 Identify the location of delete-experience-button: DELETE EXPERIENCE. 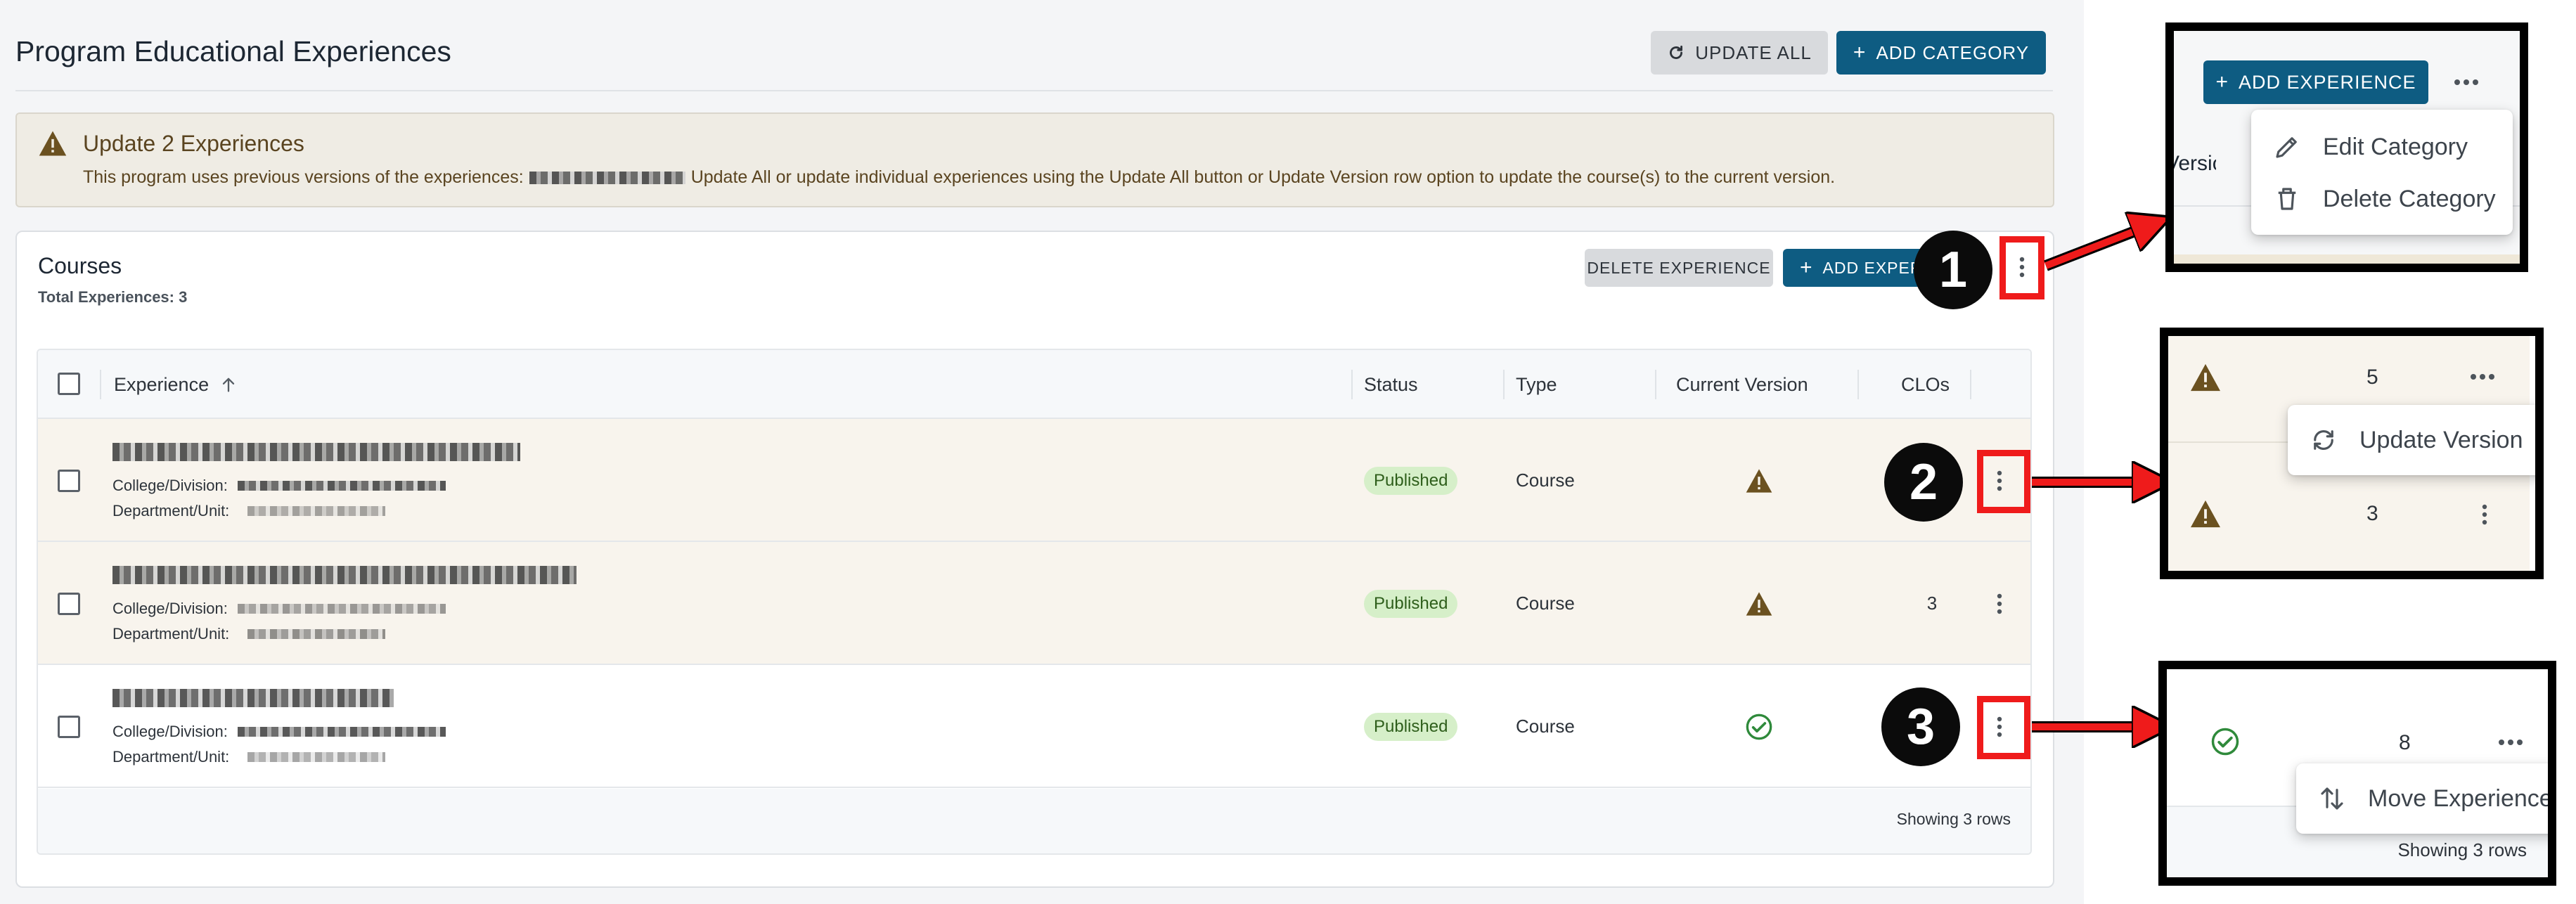
(1679, 268).